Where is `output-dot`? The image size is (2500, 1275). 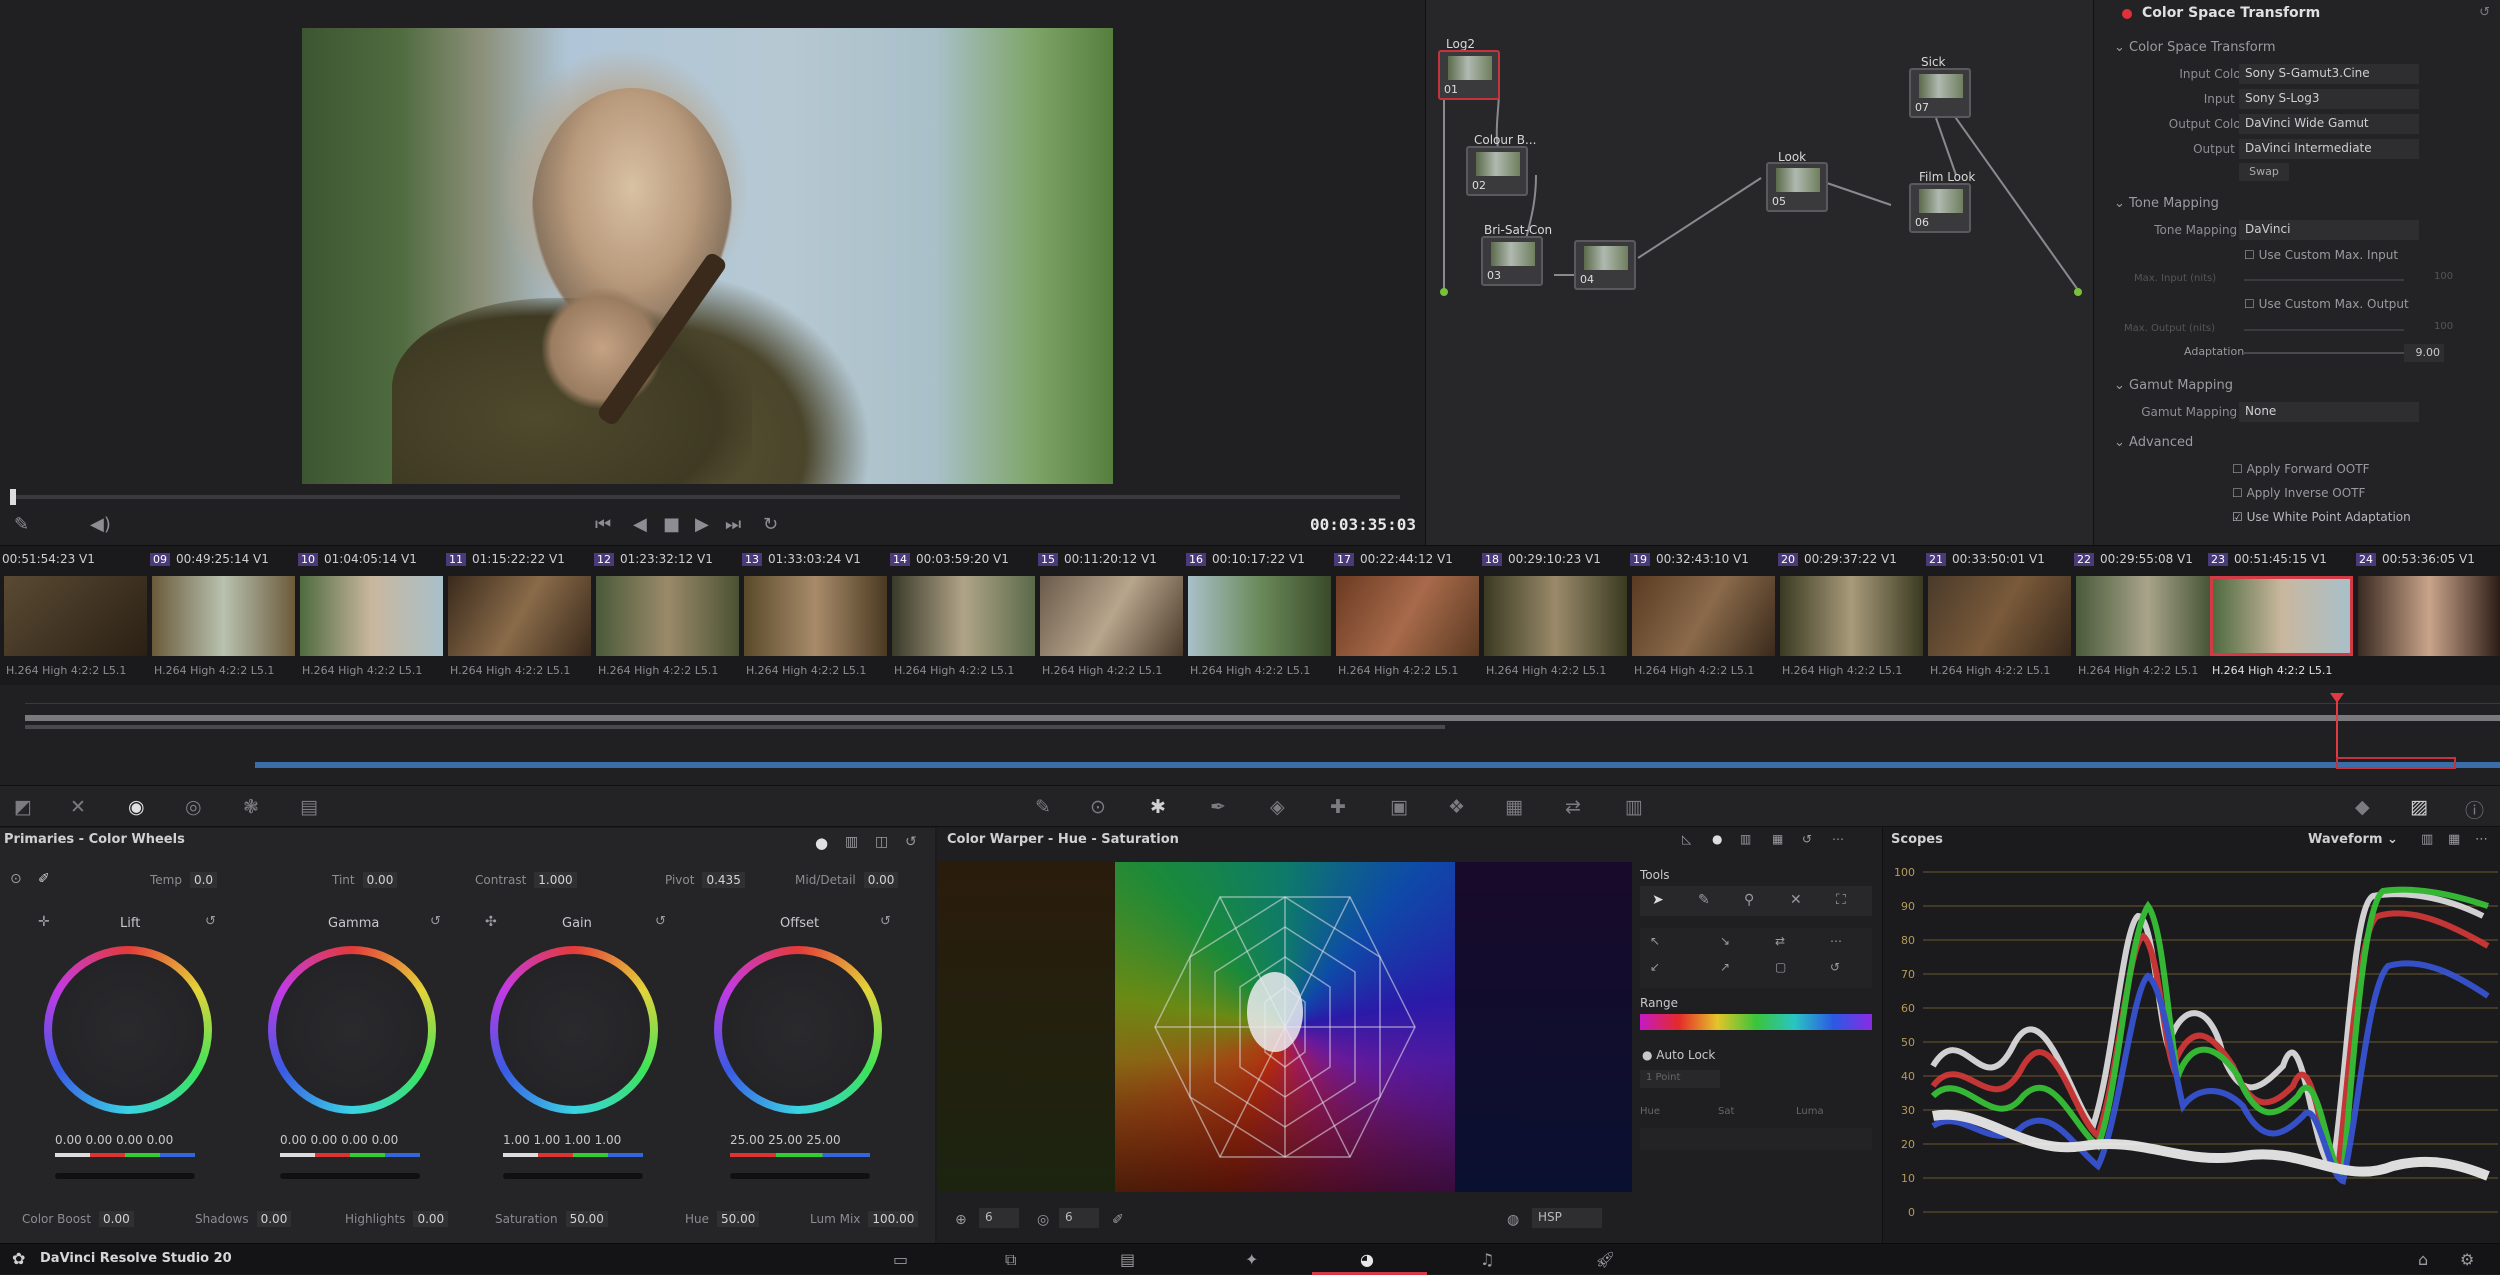
output-dot is located at coordinates (2078, 292).